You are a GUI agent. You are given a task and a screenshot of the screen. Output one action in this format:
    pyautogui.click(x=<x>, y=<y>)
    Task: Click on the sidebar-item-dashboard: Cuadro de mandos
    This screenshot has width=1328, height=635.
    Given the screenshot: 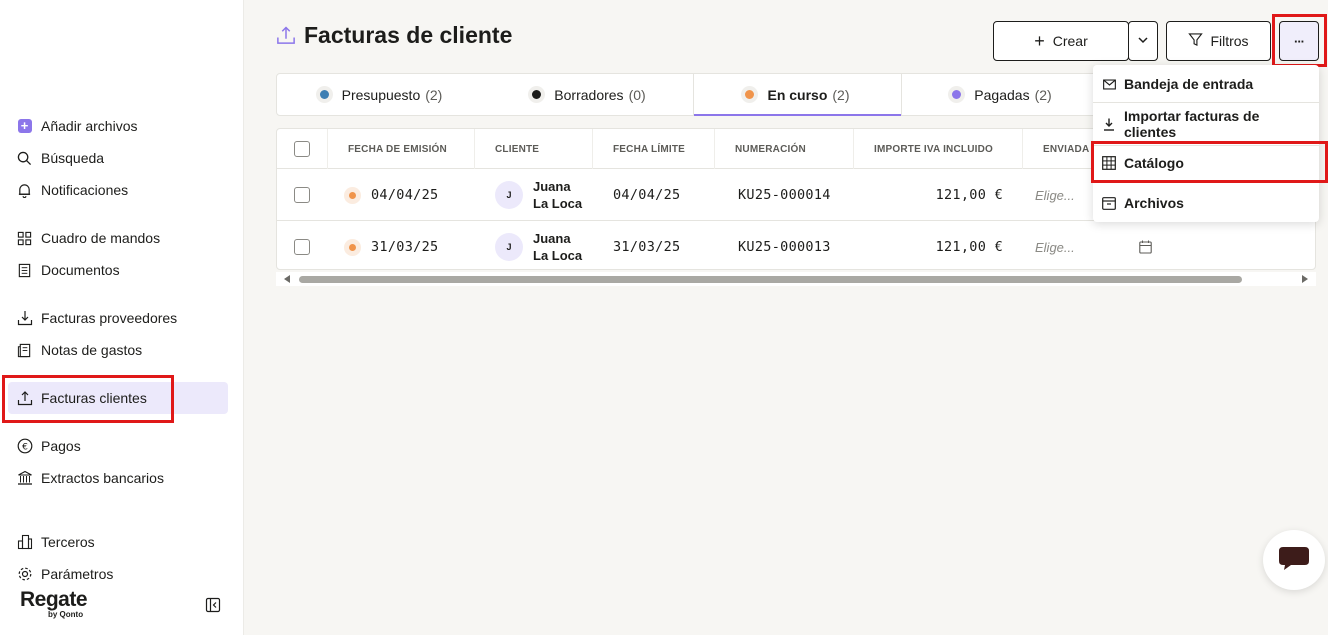 What is the action you would take?
    pyautogui.click(x=118, y=238)
    